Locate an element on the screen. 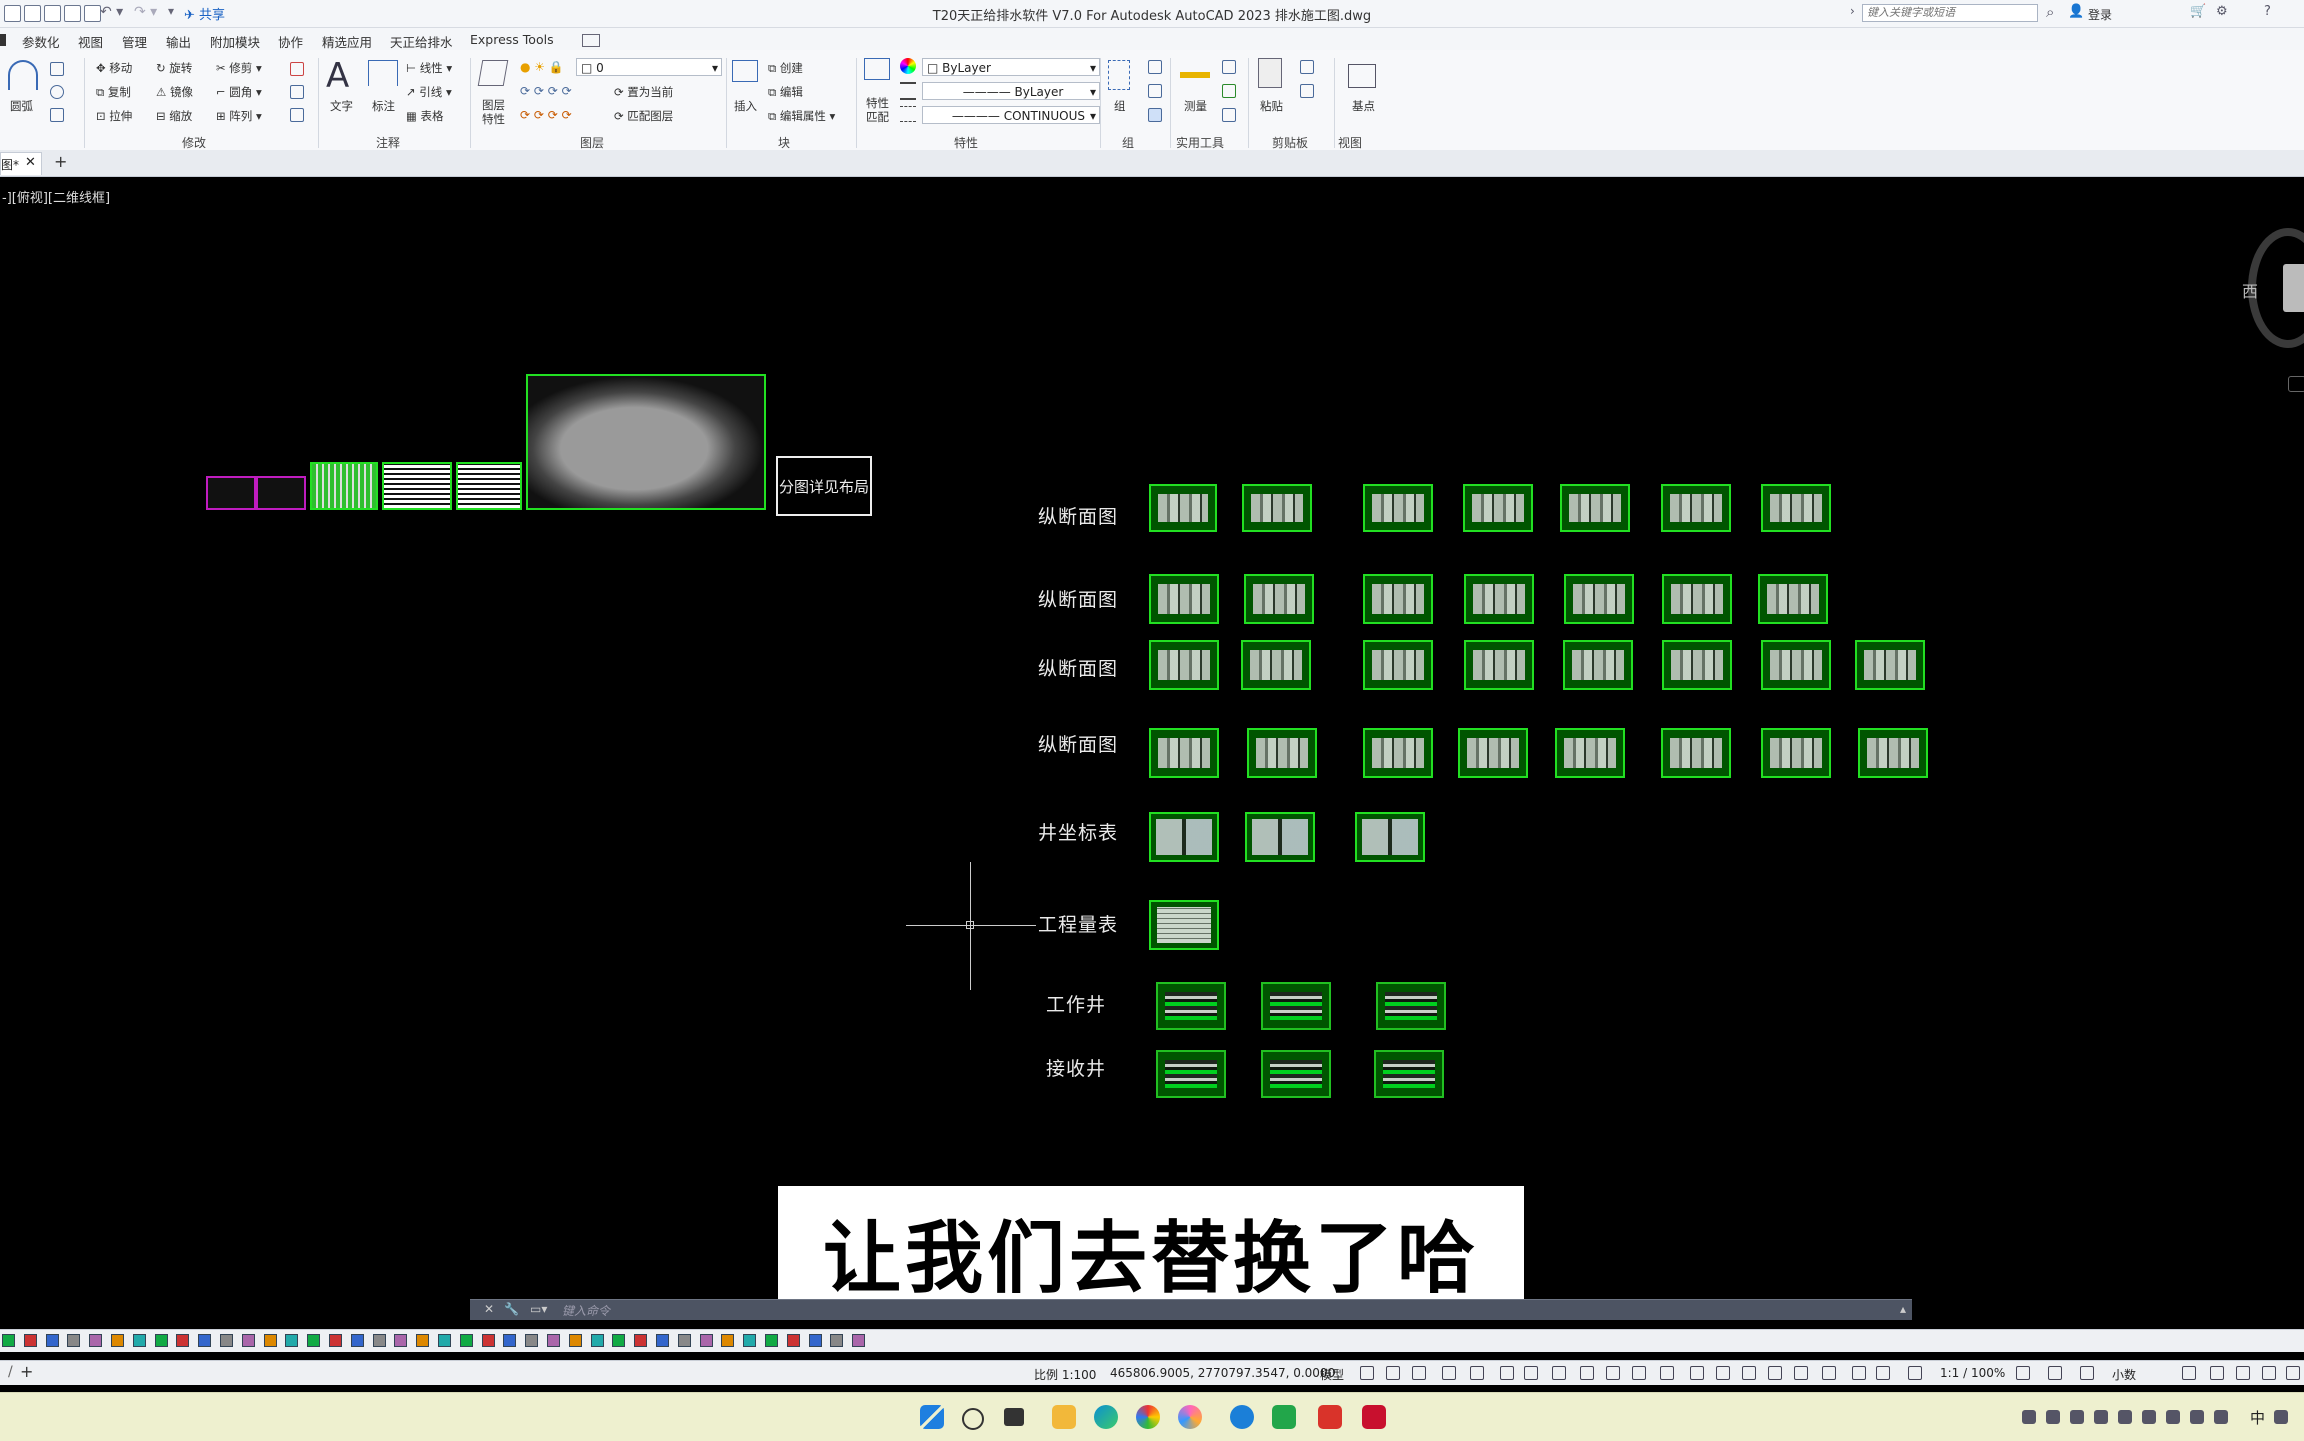 The height and width of the screenshot is (1441, 2304). close-tab-icon: ✕ is located at coordinates (30, 162).